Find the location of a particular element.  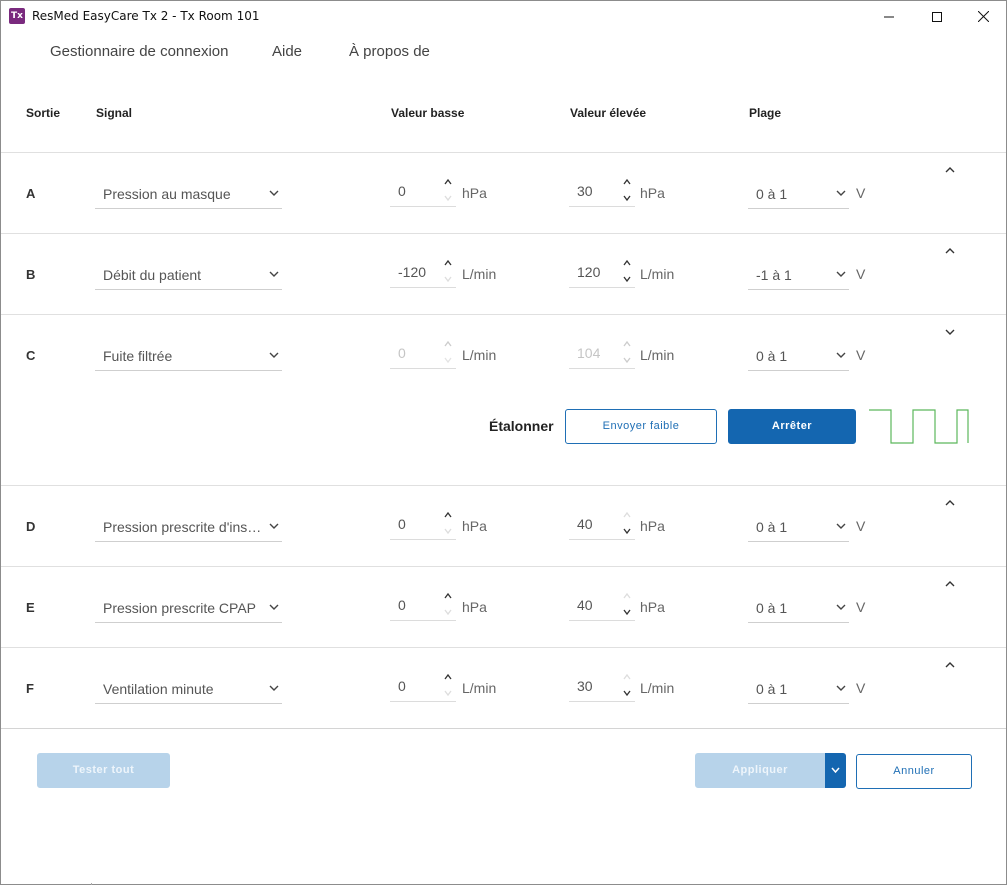

high-value: 104 is located at coordinates (589, 353).